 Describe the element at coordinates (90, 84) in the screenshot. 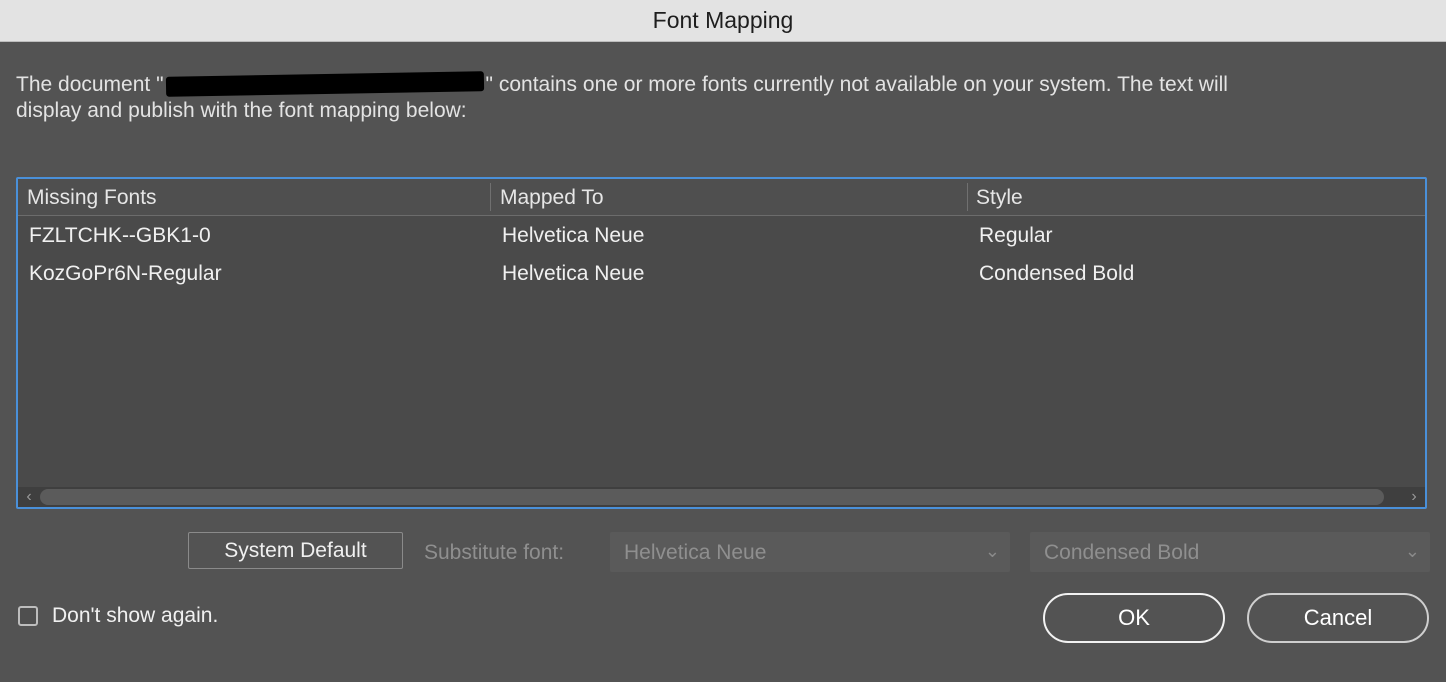

I see `message-prefix: The document "` at that location.